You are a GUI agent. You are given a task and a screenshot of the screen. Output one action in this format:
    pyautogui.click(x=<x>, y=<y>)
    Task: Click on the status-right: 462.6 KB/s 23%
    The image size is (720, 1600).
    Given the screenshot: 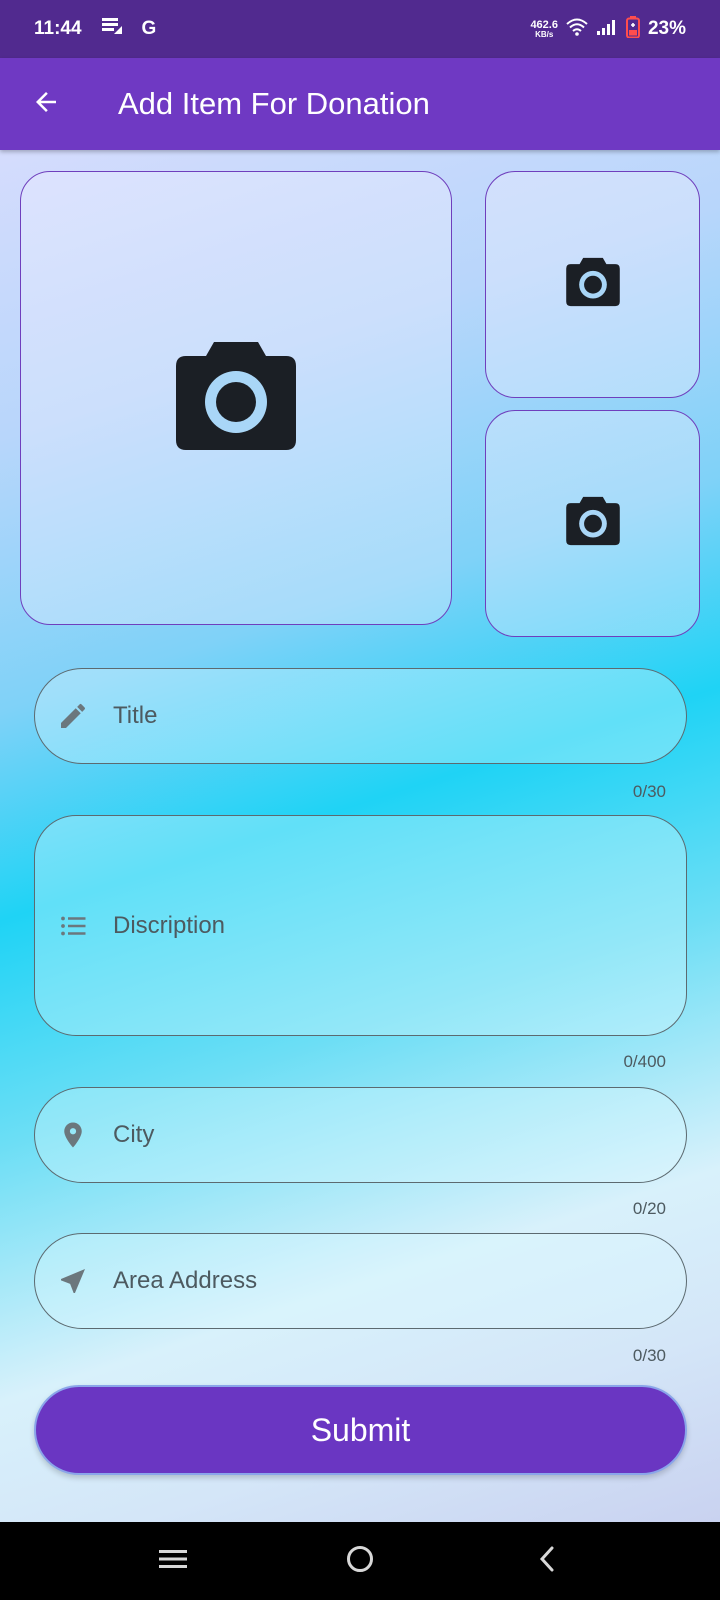 What is the action you would take?
    pyautogui.click(x=608, y=29)
    